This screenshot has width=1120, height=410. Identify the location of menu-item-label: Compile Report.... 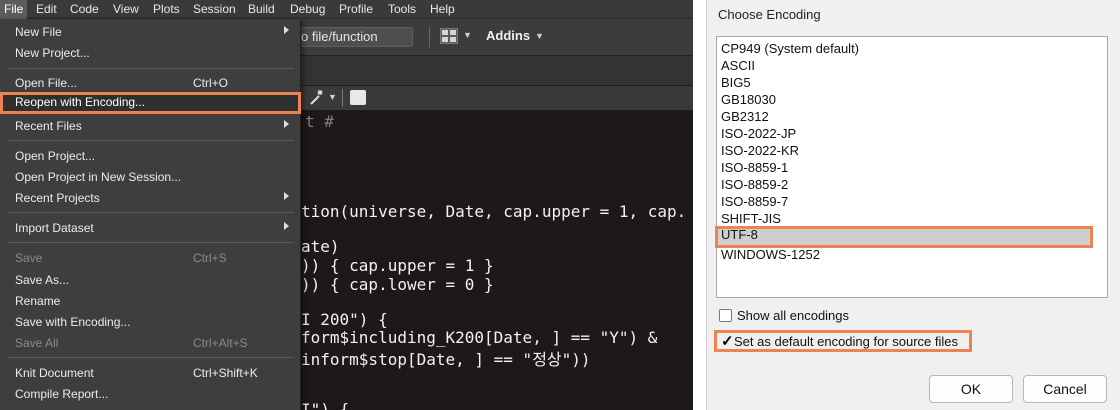
(62, 394).